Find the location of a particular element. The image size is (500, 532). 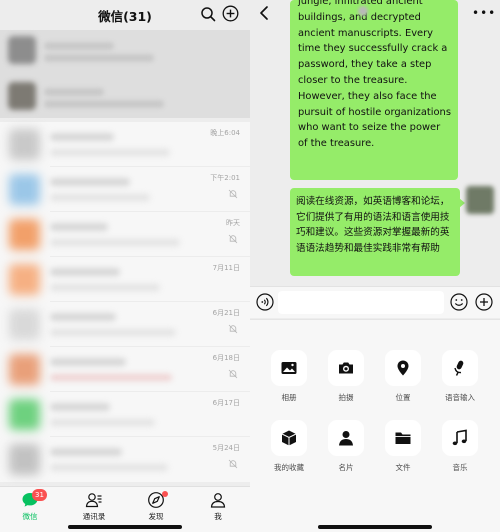

more-options-icon: ••• is located at coordinates (484, 13).